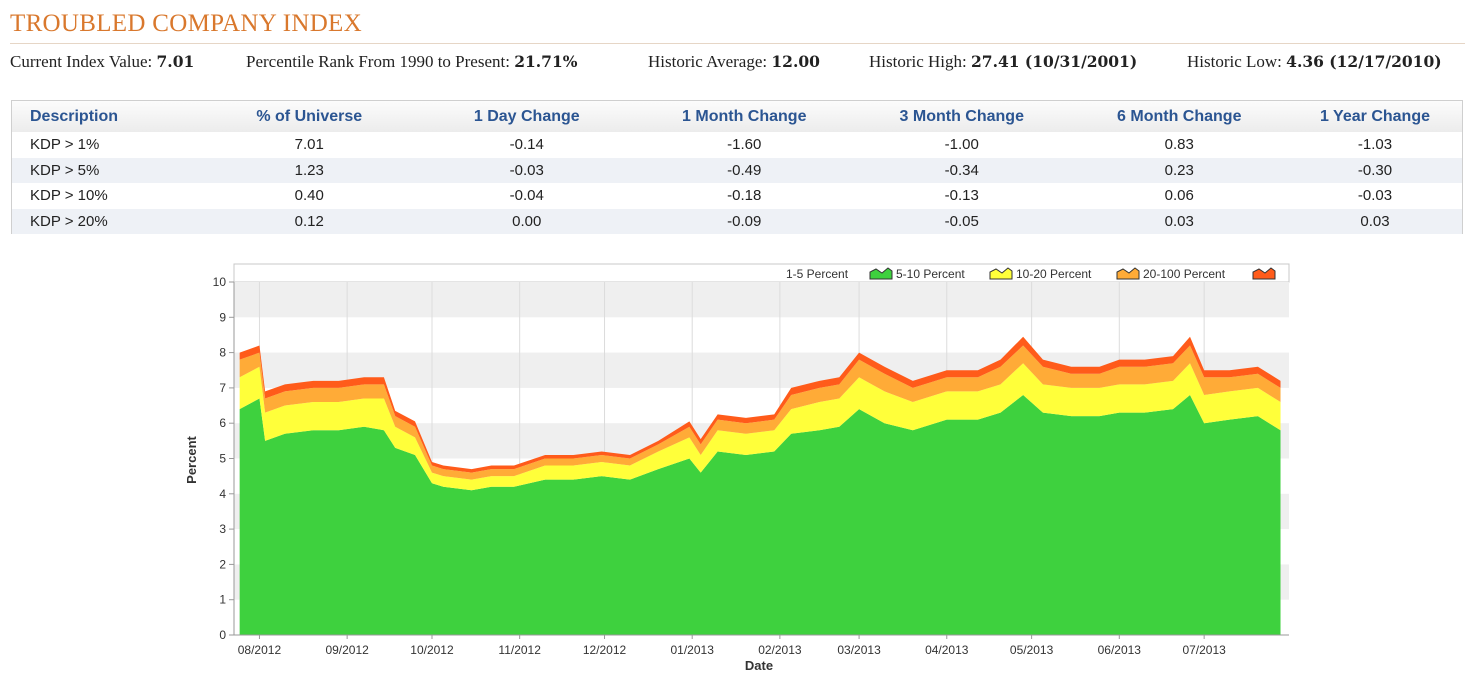 This screenshot has width=1476, height=676. I want to click on x-tick-label: 09/2012, so click(347, 650).